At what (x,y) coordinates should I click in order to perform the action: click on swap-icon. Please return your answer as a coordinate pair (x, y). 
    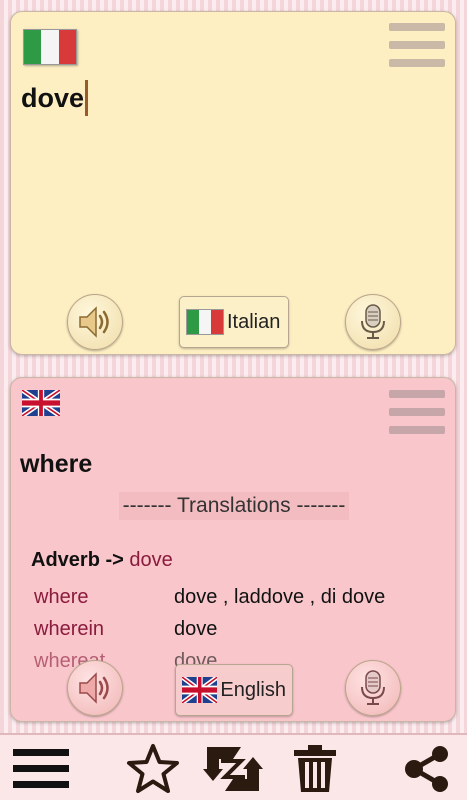
    Looking at the image, I should click on (233, 769).